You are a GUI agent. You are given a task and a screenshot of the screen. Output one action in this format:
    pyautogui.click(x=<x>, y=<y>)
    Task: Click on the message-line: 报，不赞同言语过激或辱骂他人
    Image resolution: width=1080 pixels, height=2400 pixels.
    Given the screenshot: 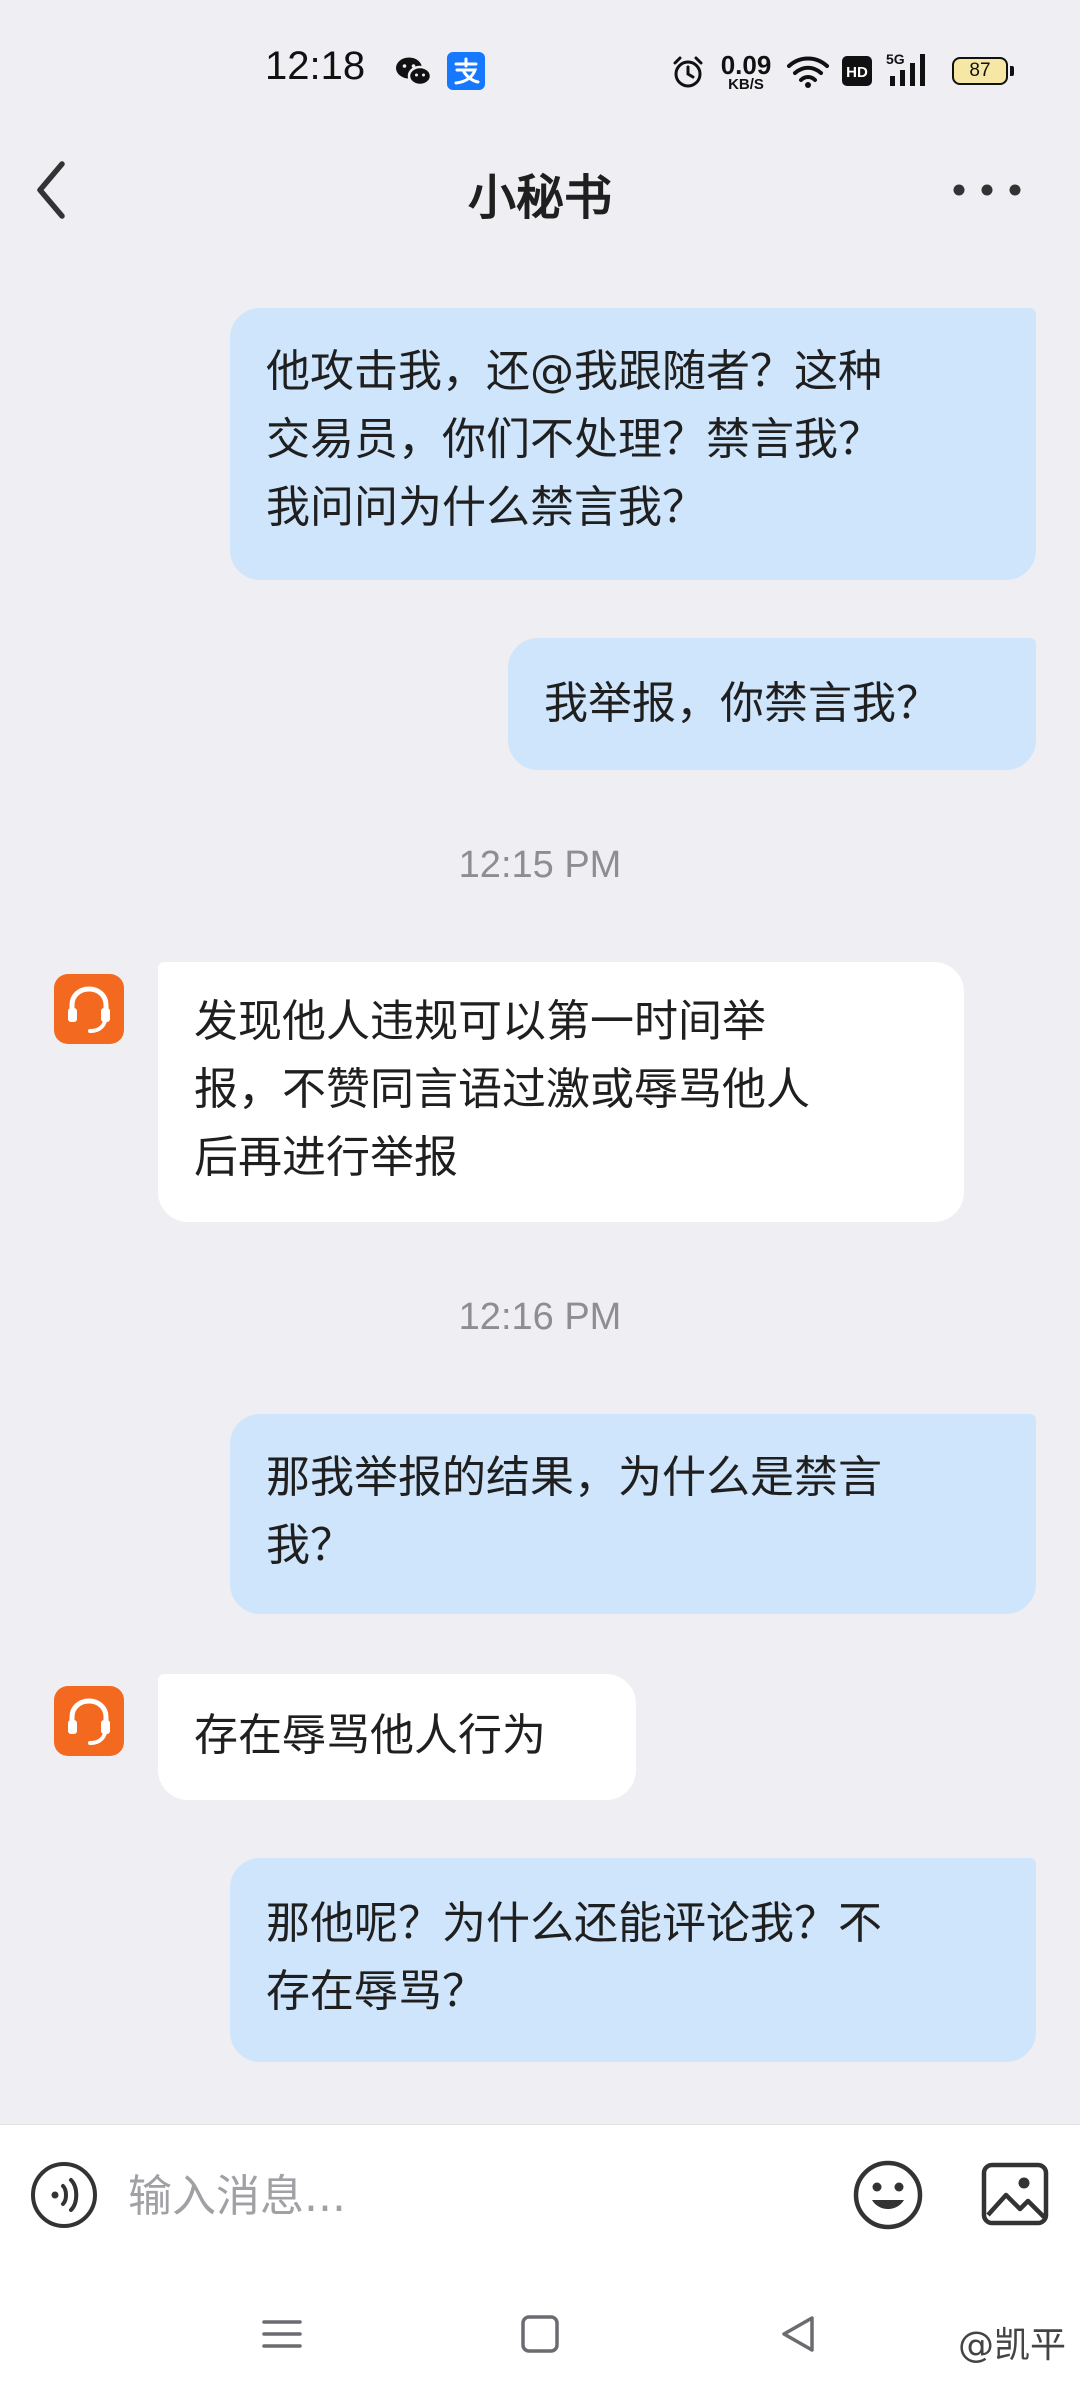 What is the action you would take?
    pyautogui.click(x=502, y=1089)
    